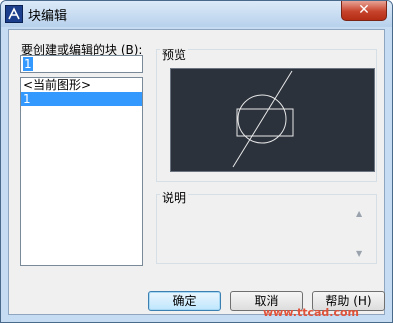 Image resolution: width=393 pixels, height=323 pixels. Describe the element at coordinates (48, 16) in the screenshot. I see `window-title: 块编辑` at that location.